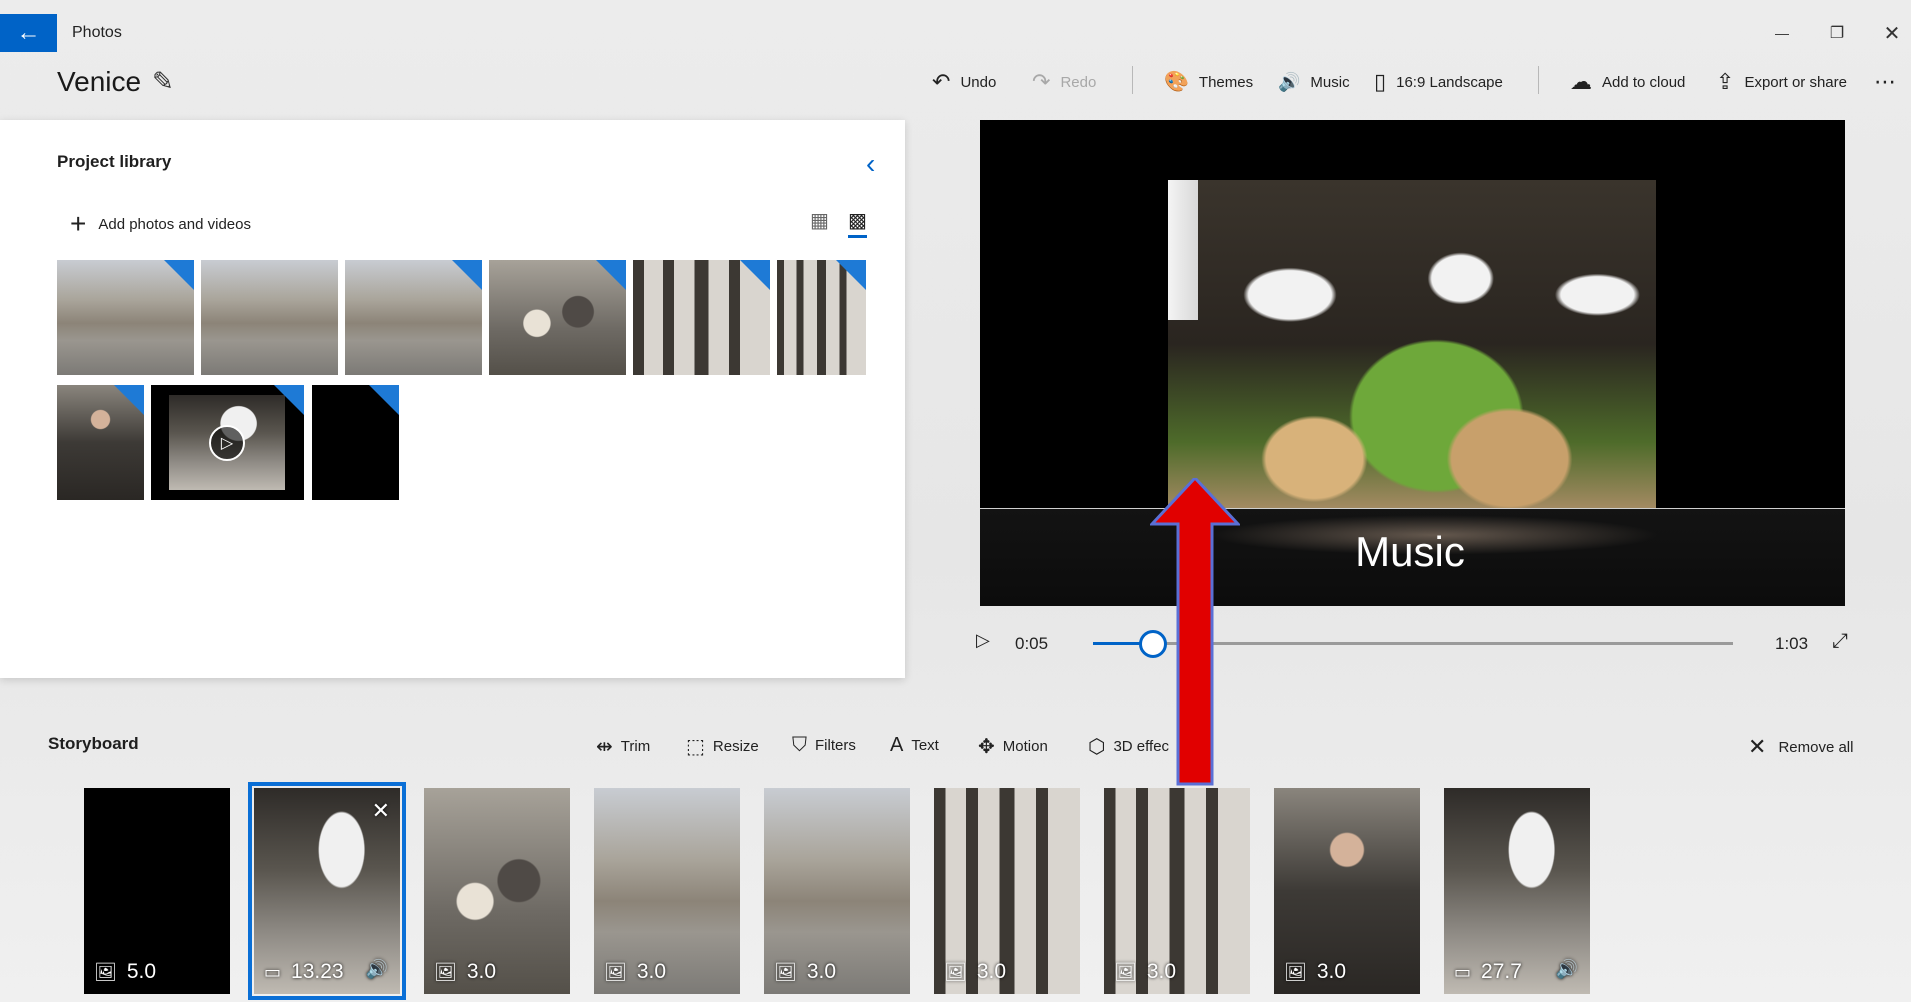 Image resolution: width=1911 pixels, height=1002 pixels. I want to click on text-label: Text, so click(925, 745).